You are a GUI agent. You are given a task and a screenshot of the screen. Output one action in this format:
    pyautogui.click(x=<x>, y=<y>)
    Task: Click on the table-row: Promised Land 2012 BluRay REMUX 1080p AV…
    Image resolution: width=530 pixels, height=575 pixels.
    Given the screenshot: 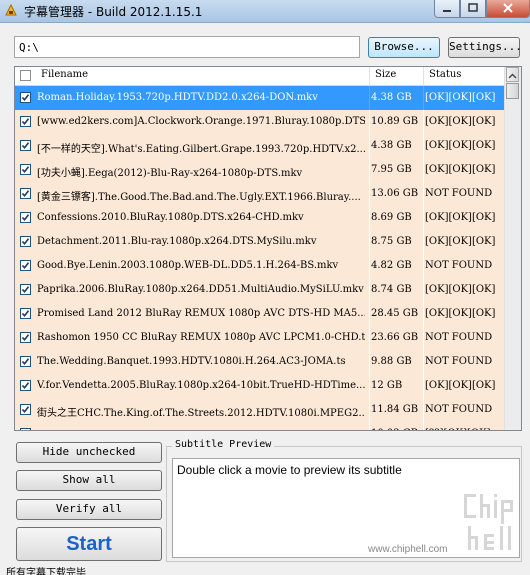 What is the action you would take?
    pyautogui.click(x=260, y=314)
    